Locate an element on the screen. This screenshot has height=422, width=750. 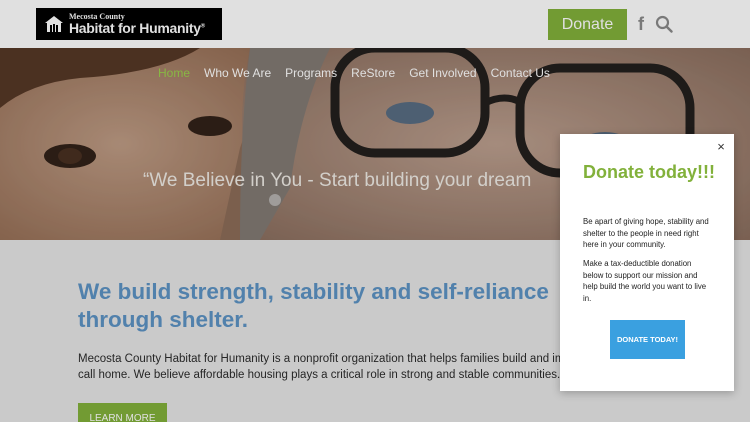
search-icon is located at coordinates (664, 24).